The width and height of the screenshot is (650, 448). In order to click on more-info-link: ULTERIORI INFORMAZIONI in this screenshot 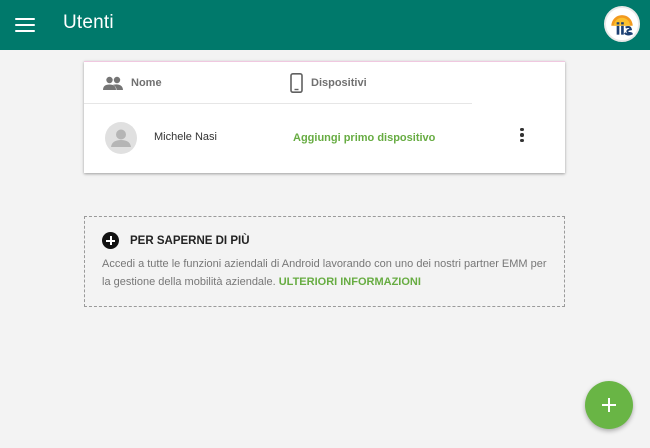, I will do `click(350, 282)`.